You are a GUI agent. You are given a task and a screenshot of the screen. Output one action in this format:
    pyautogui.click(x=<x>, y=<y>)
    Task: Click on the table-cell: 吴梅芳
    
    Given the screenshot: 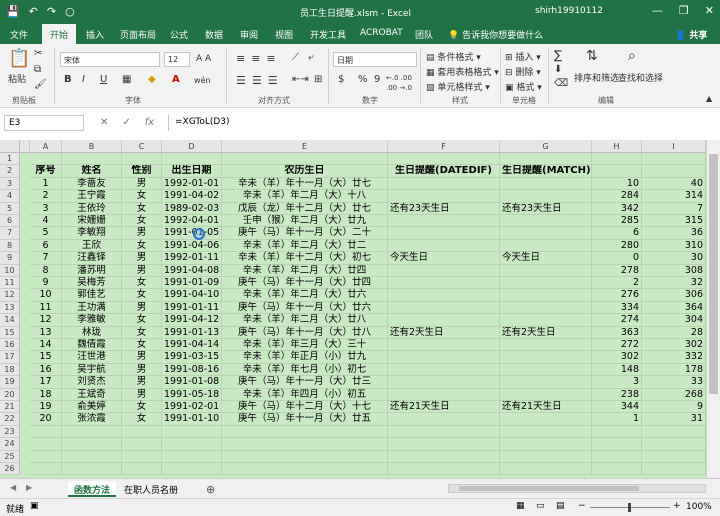 What is the action you would take?
    pyautogui.click(x=92, y=283)
    